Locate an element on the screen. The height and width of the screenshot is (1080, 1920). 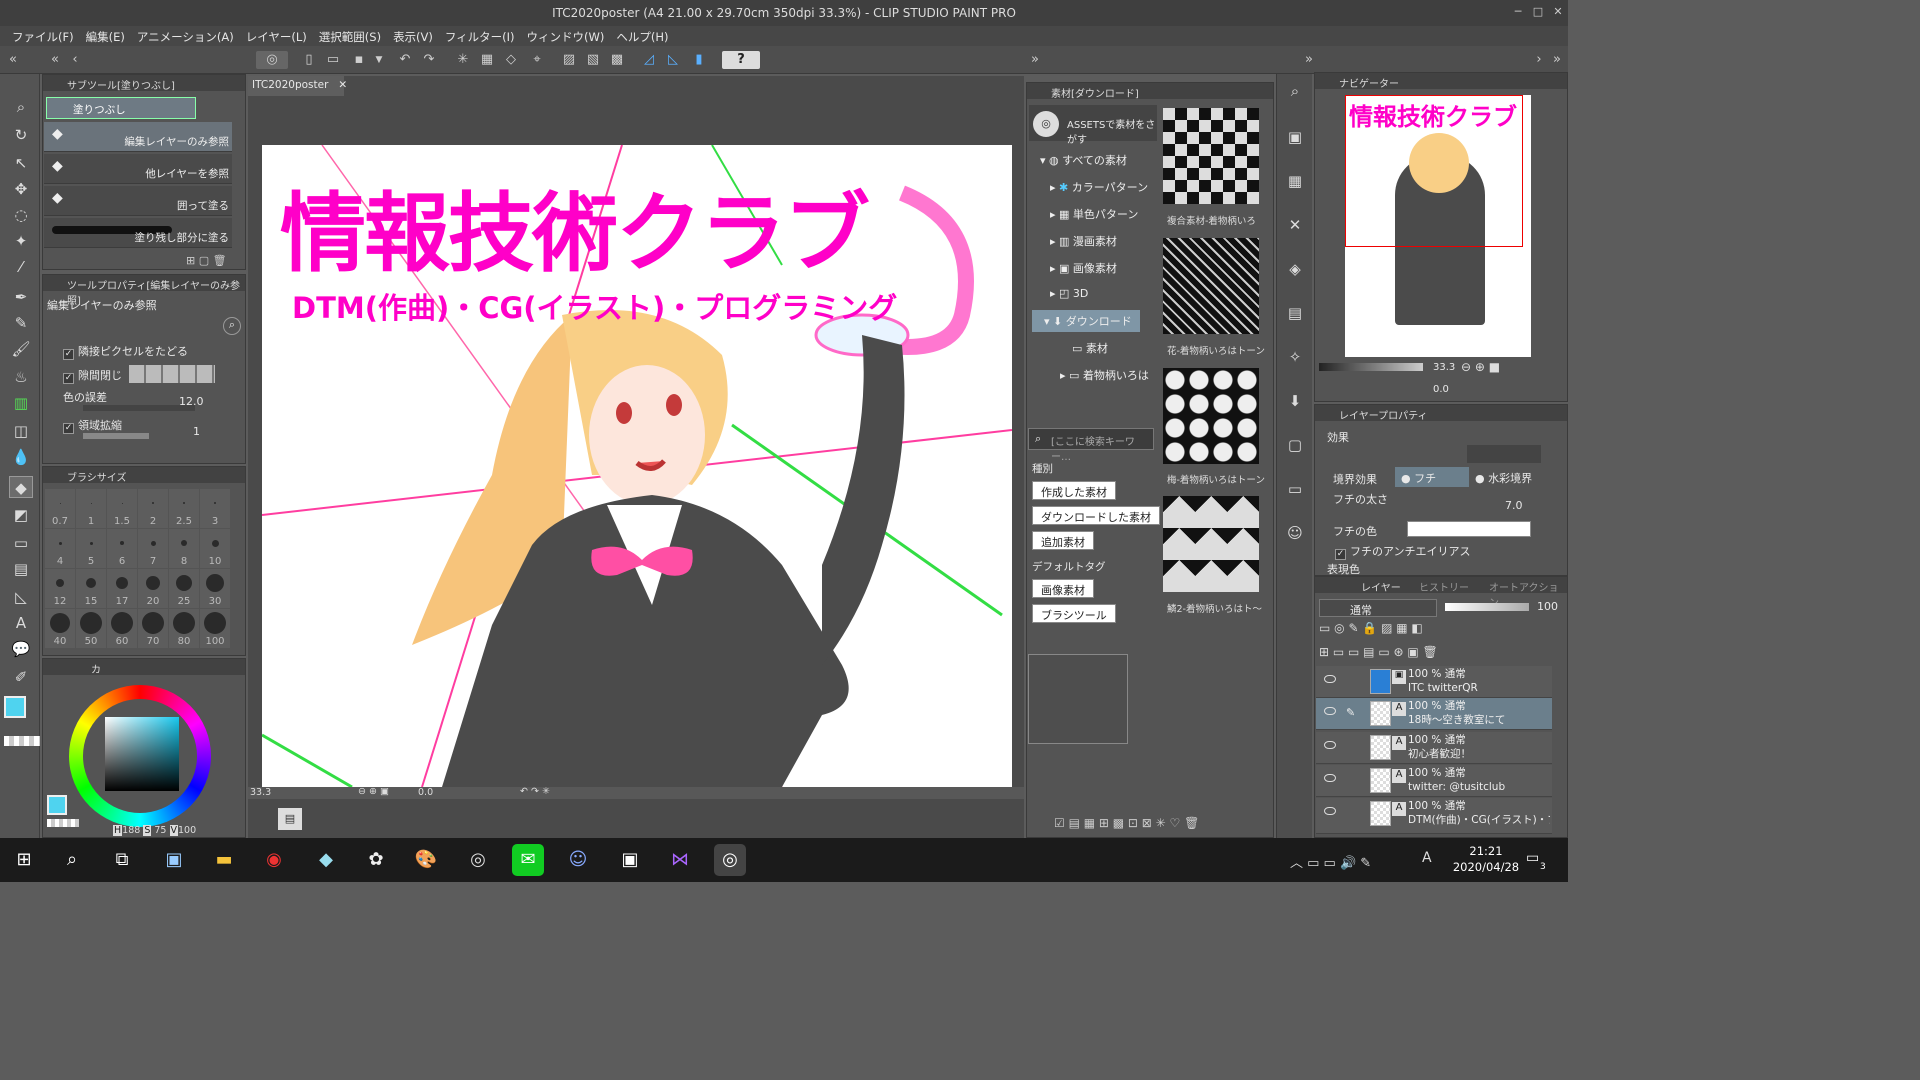
brush-size-cell: 1 is located at coordinates (91, 508).